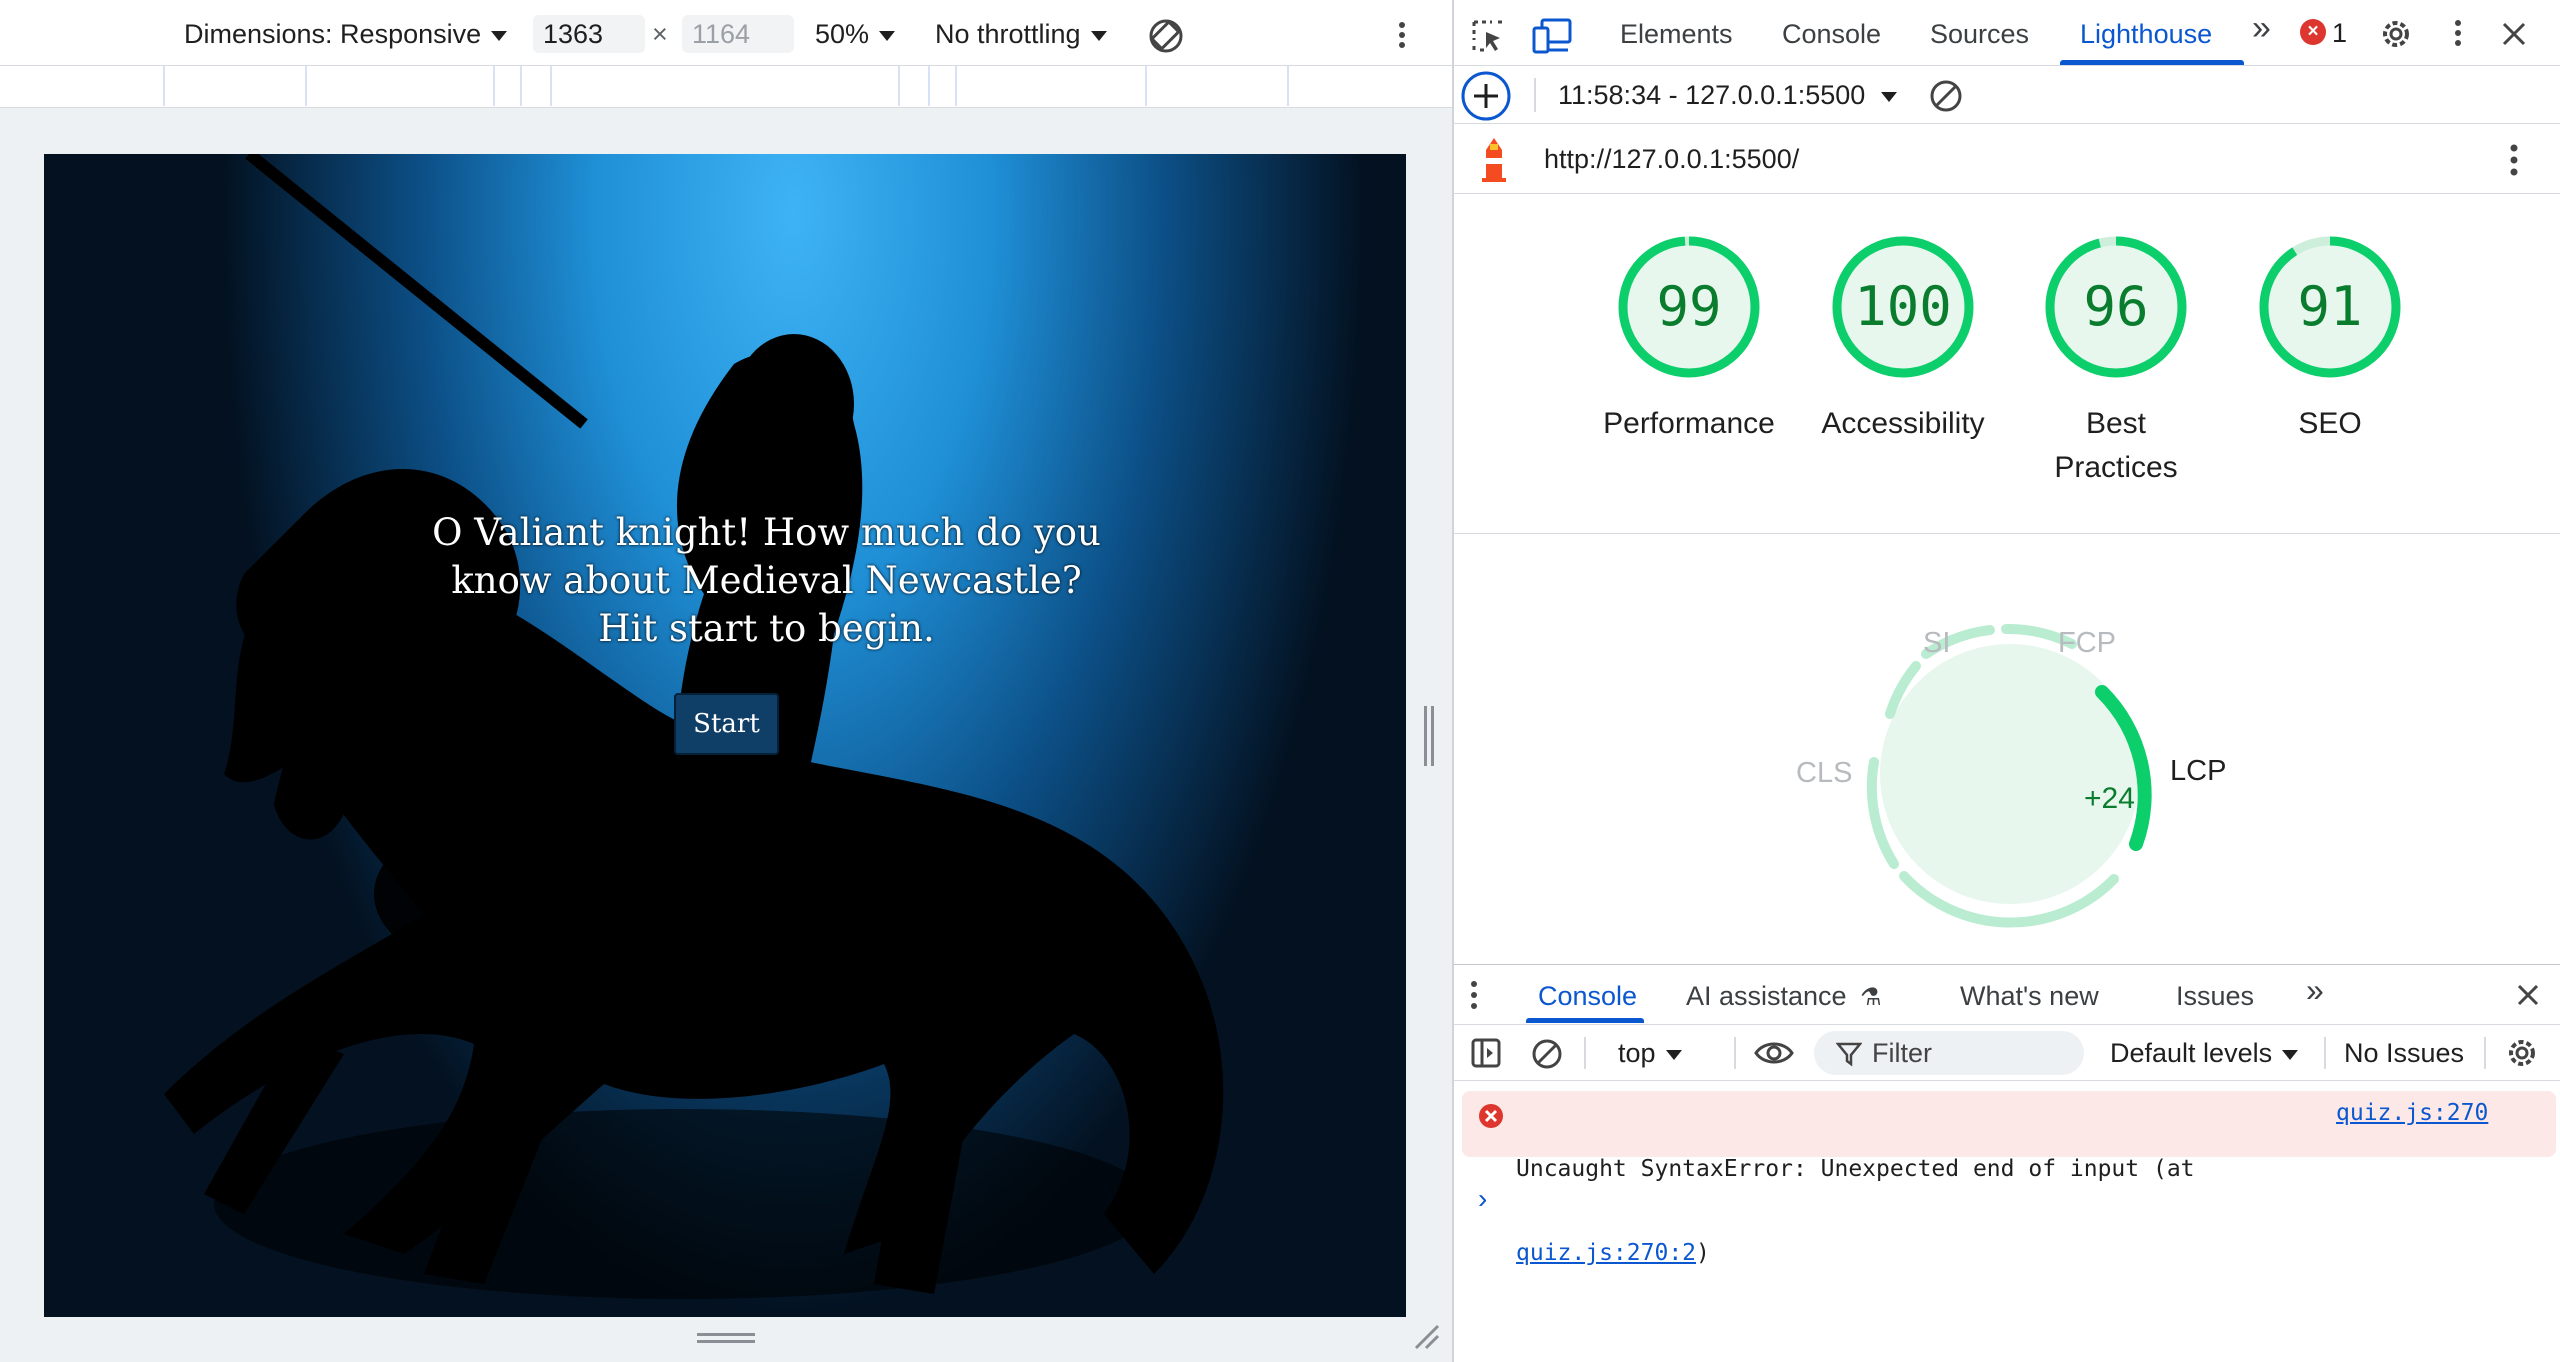 This screenshot has width=2560, height=1362. What do you see at coordinates (1831, 34) in the screenshot?
I see `tab-console: Console` at bounding box center [1831, 34].